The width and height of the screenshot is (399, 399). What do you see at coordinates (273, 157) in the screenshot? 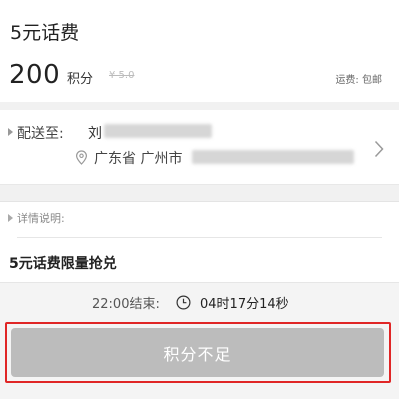
I see `redacted-address` at bounding box center [273, 157].